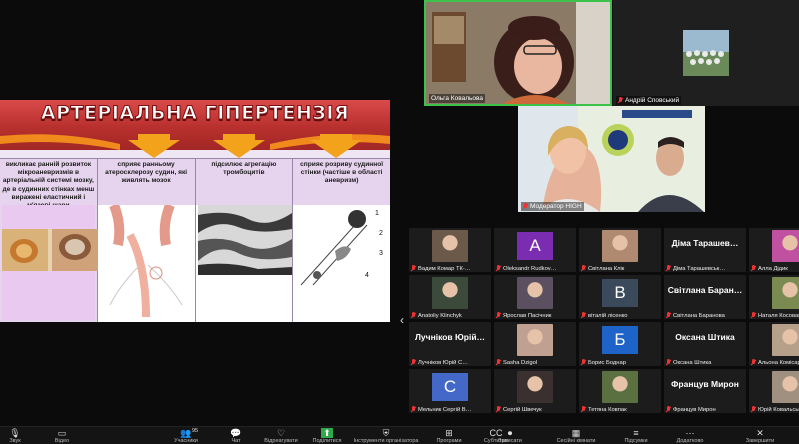 The width and height of the screenshot is (799, 444). I want to click on participants-icon: 👥, so click(186, 433).